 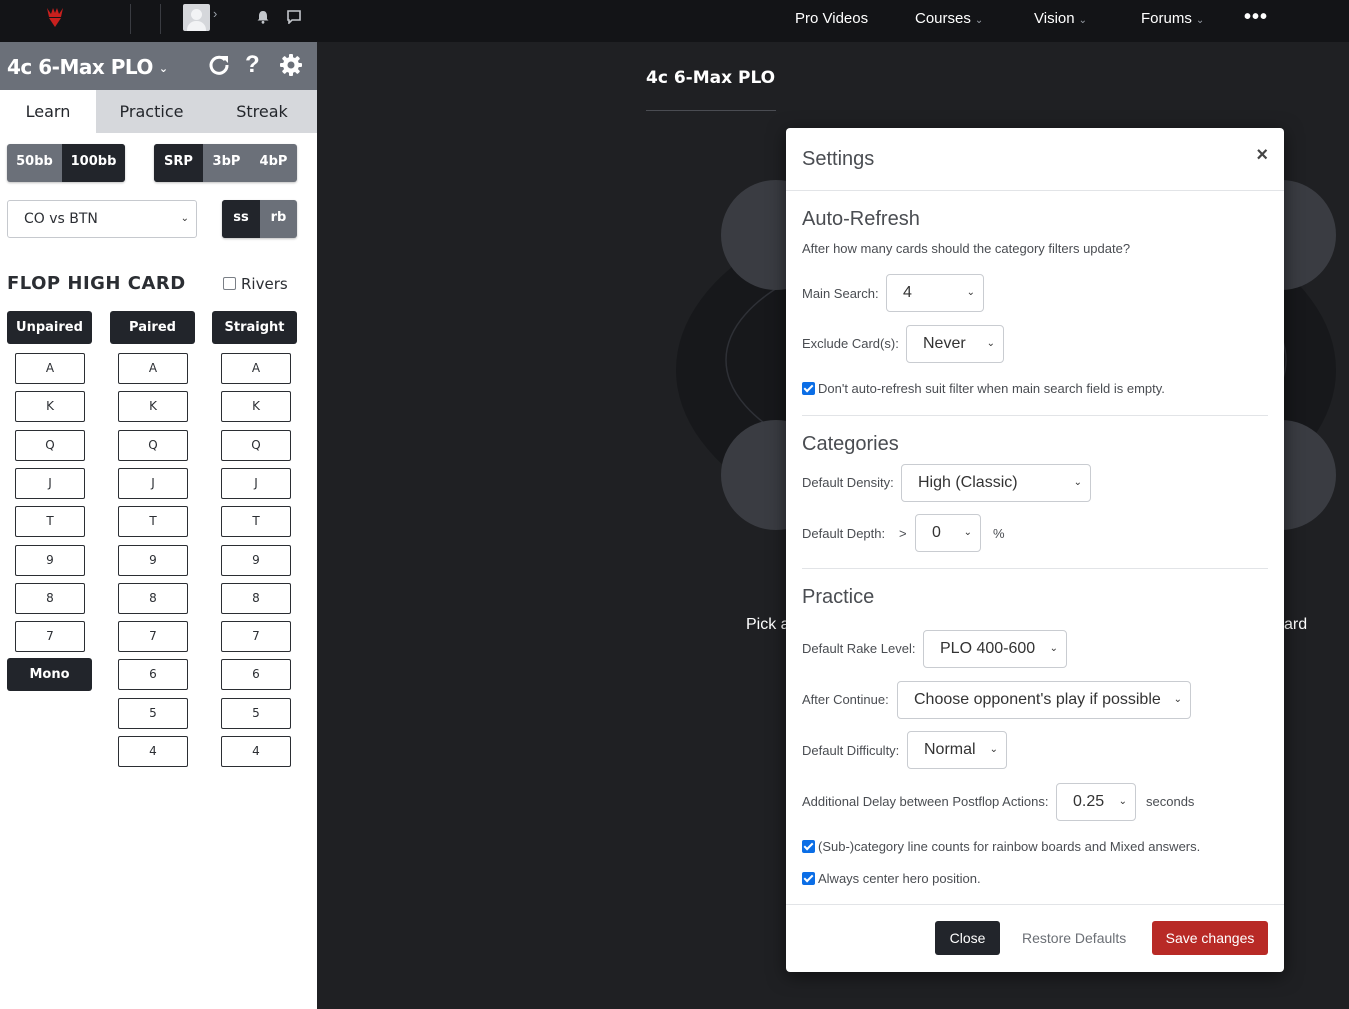 I want to click on pick-prompt-text: Pick a, so click(x=768, y=624).